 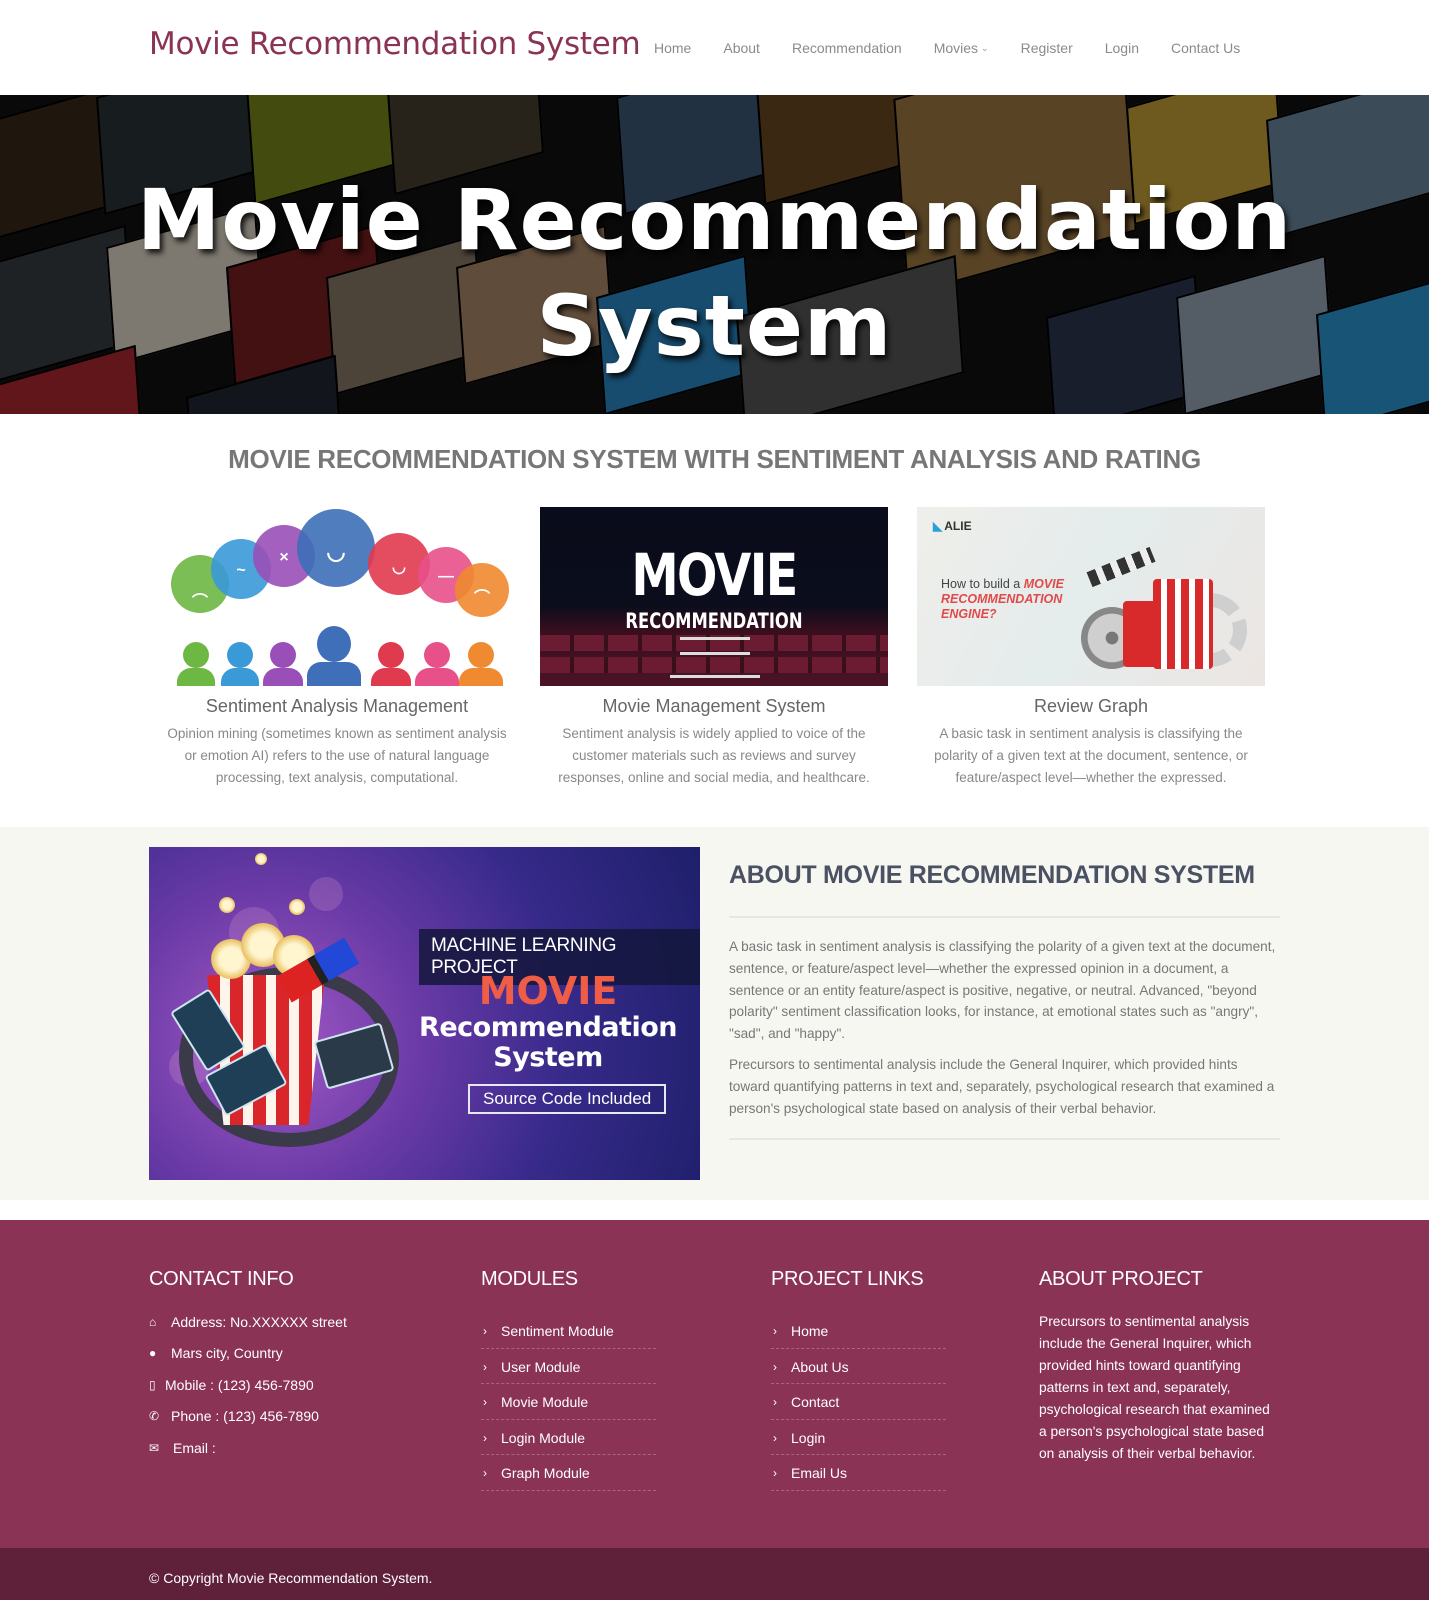 I want to click on nav-label: Login, so click(x=1121, y=48).